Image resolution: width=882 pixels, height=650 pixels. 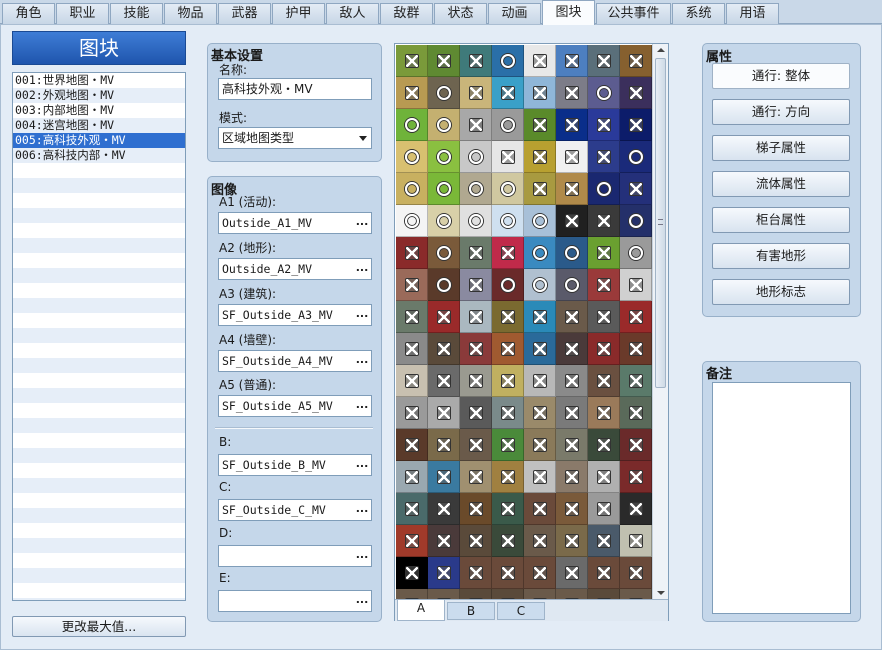 I want to click on tab-6: 敌人, so click(x=352, y=13).